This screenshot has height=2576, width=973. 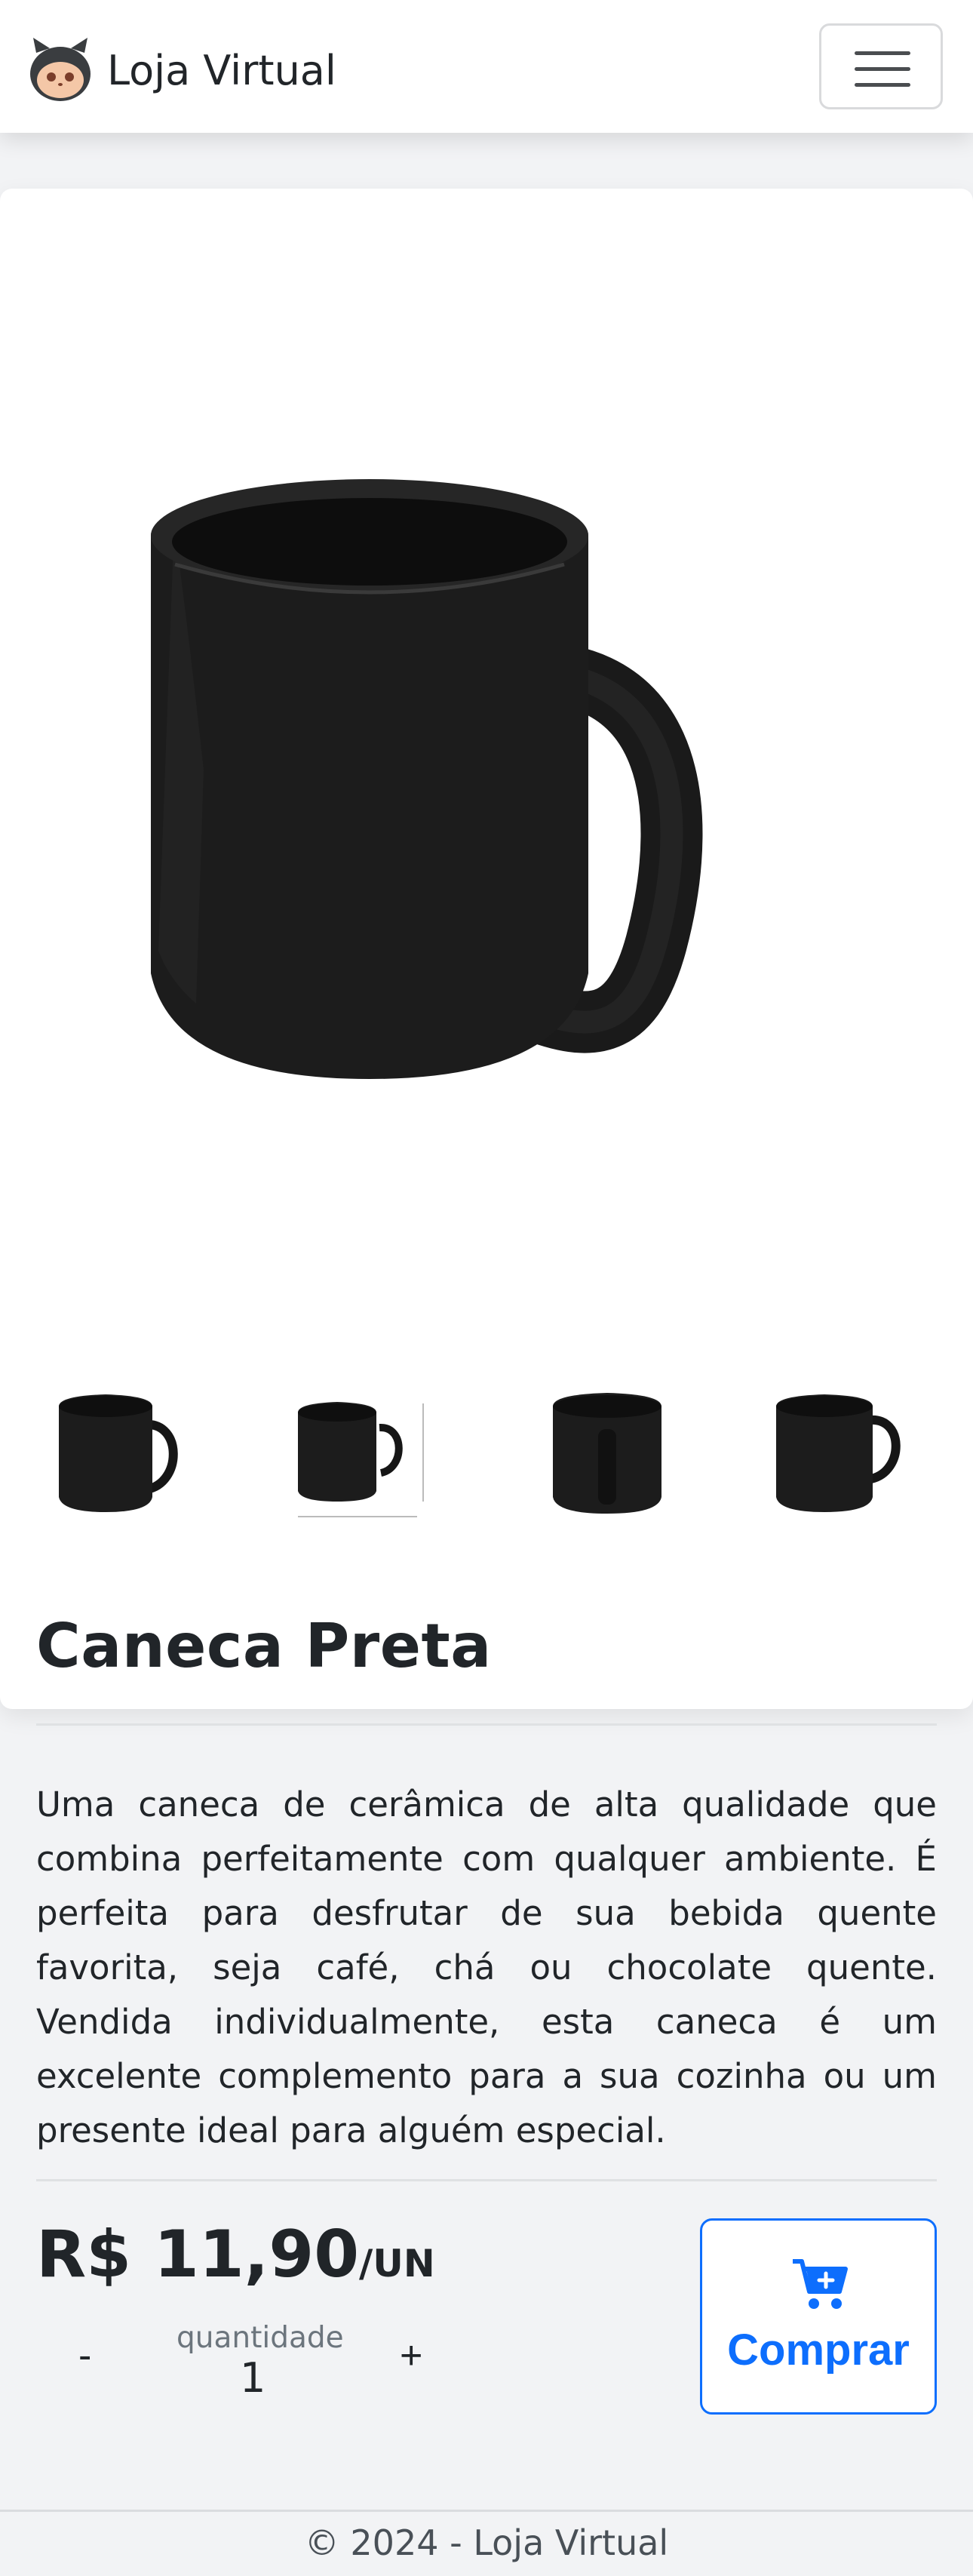 I want to click on quantity-decrease-button: -, so click(x=85, y=2355).